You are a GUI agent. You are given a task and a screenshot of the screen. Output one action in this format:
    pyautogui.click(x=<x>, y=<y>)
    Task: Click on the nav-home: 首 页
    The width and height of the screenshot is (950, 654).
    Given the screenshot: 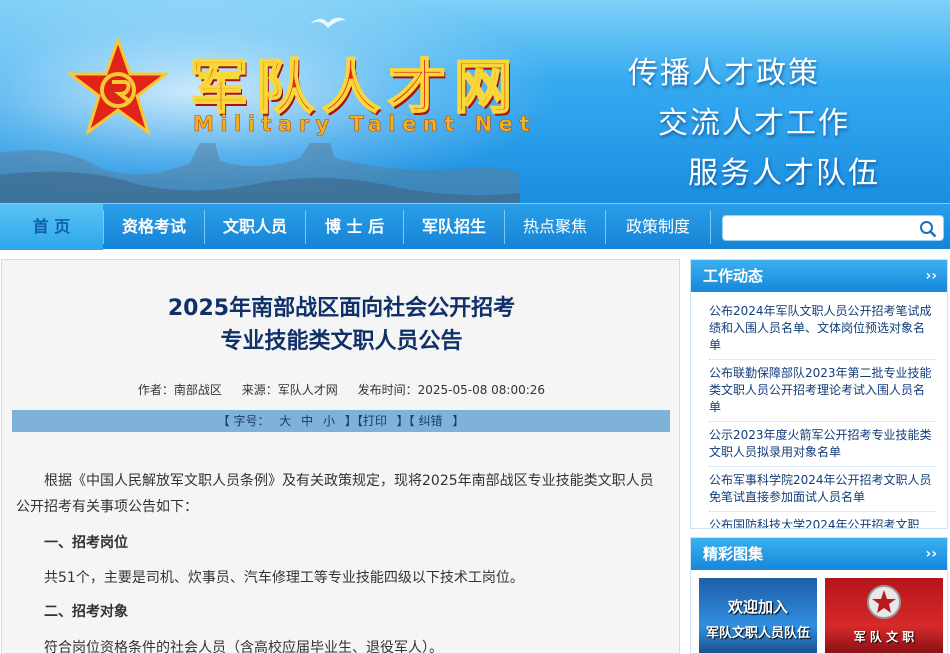 What is the action you would take?
    pyautogui.click(x=51, y=227)
    